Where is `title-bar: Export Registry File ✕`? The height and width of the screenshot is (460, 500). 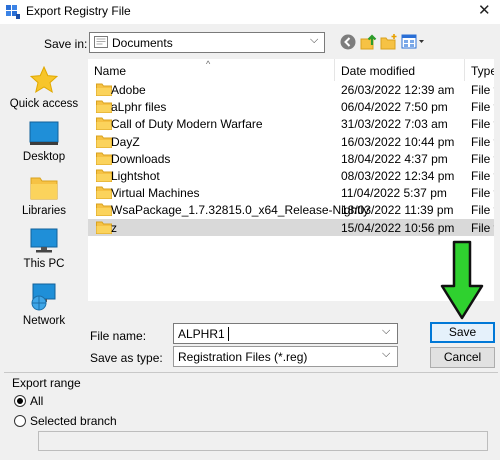 title-bar: Export Registry File ✕ is located at coordinates (250, 12).